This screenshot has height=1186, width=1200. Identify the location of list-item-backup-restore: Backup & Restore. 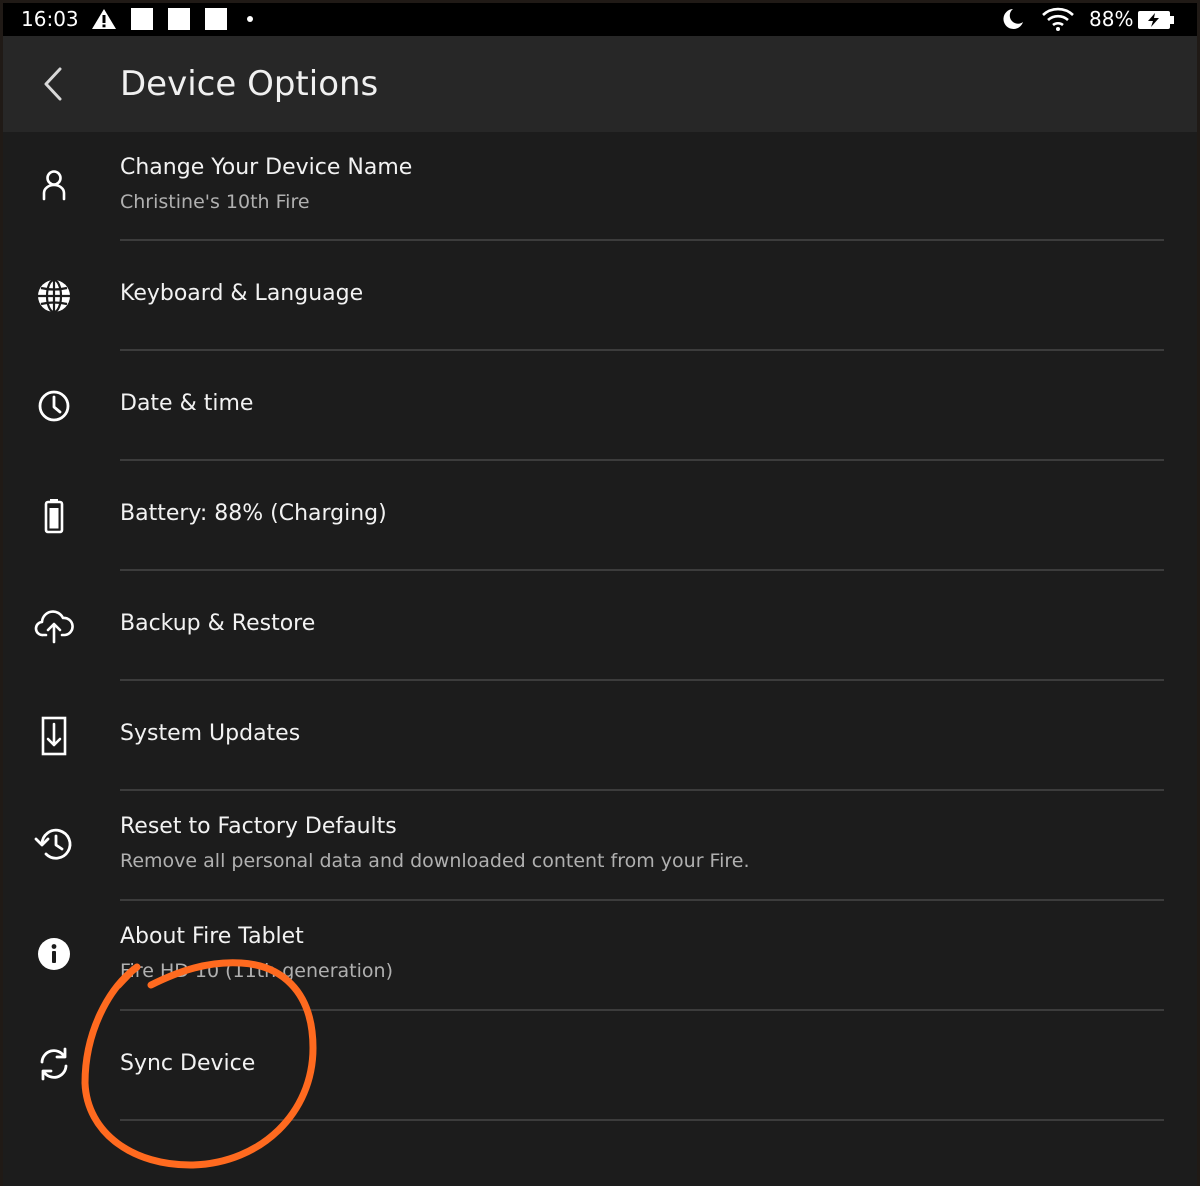
(600, 626).